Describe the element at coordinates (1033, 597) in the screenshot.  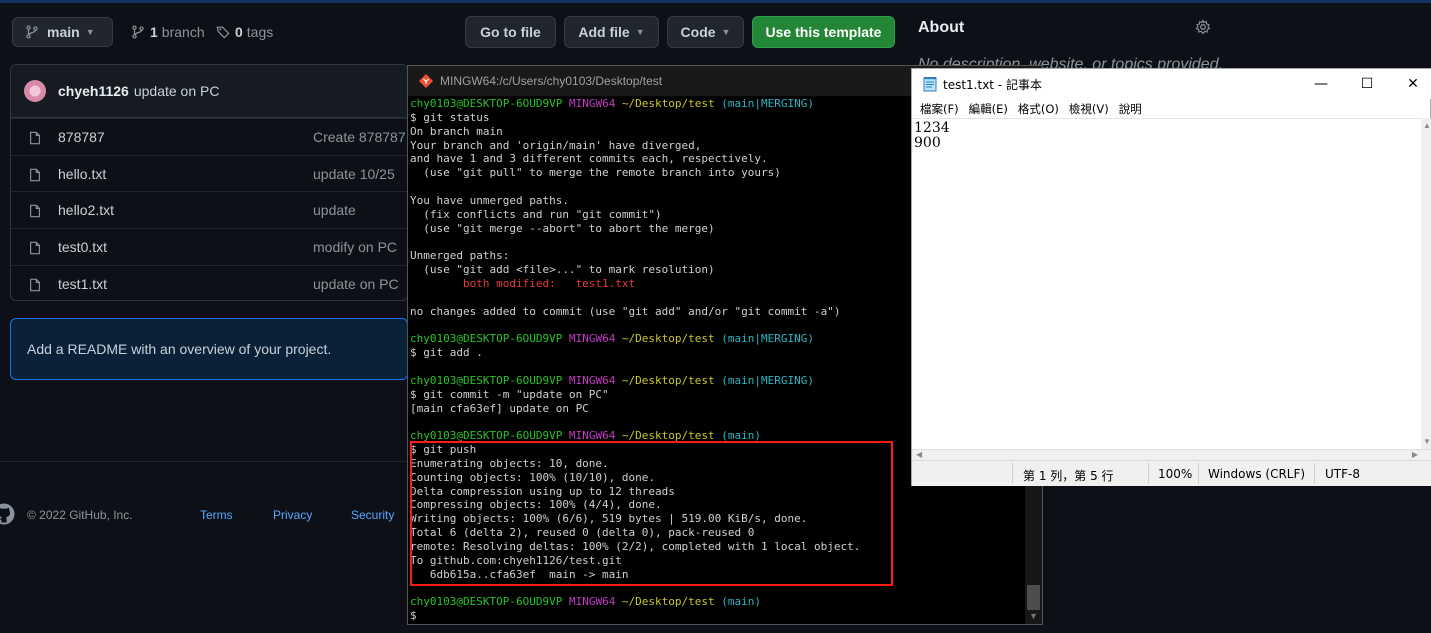
I see `scrollbar-thumb` at that location.